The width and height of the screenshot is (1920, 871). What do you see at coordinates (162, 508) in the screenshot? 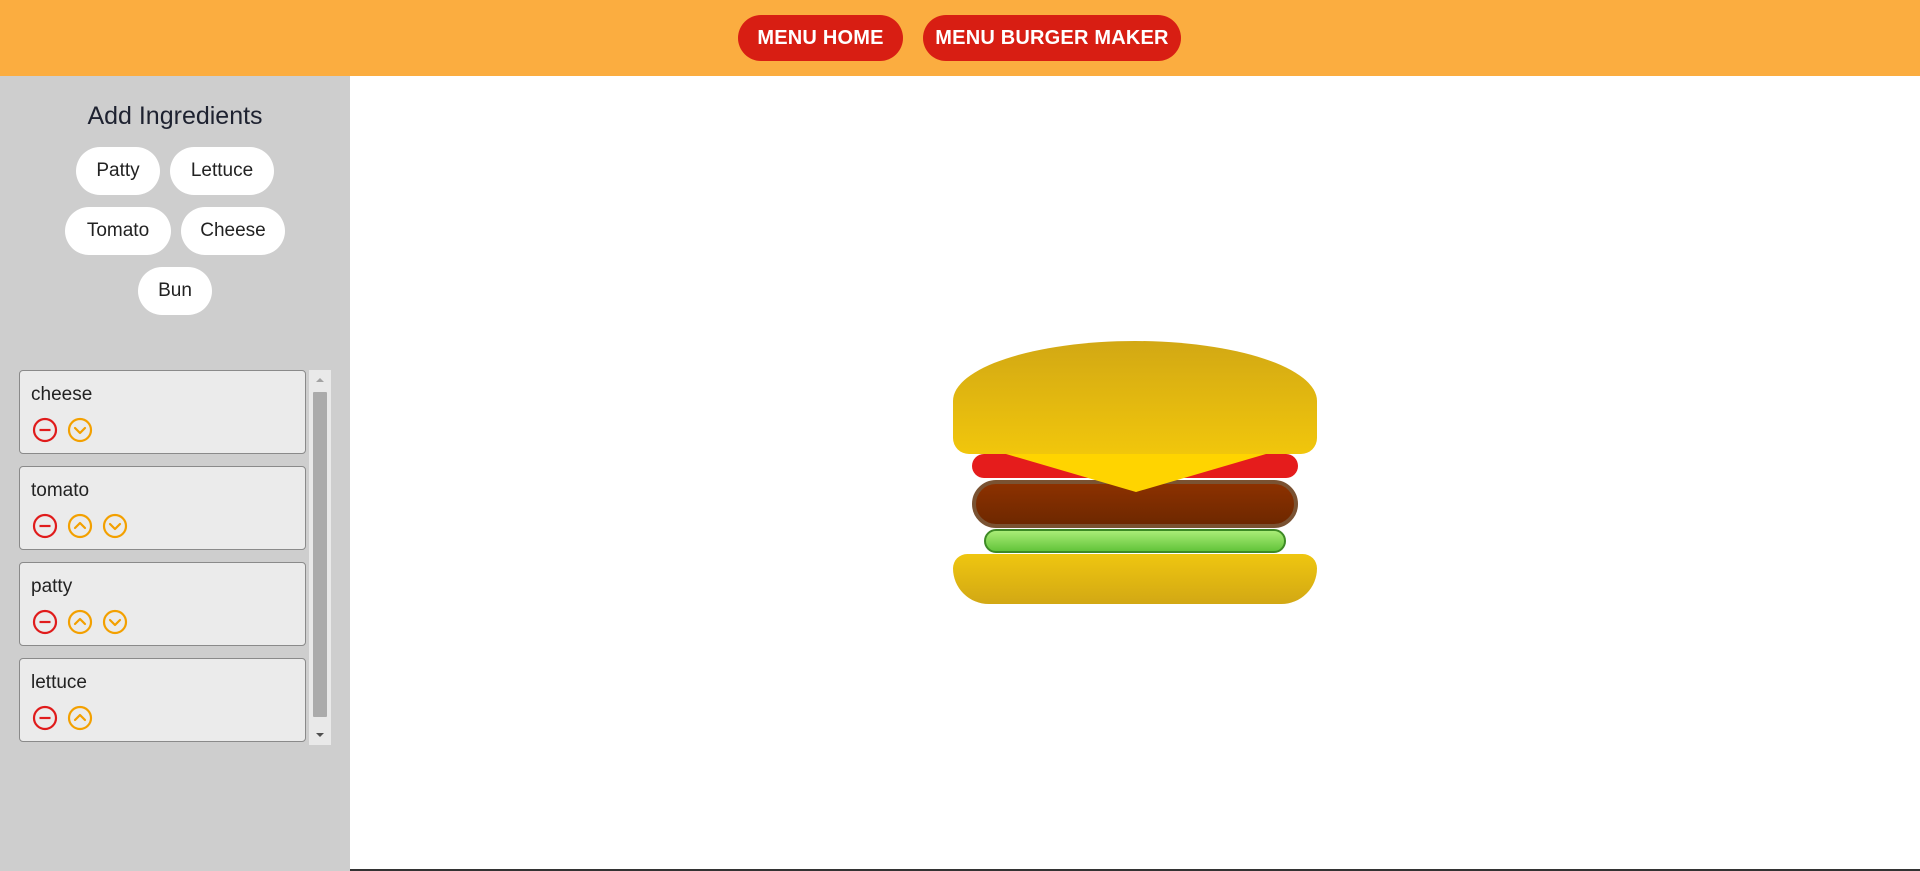
I see `stack-item-tomato: tomato` at bounding box center [162, 508].